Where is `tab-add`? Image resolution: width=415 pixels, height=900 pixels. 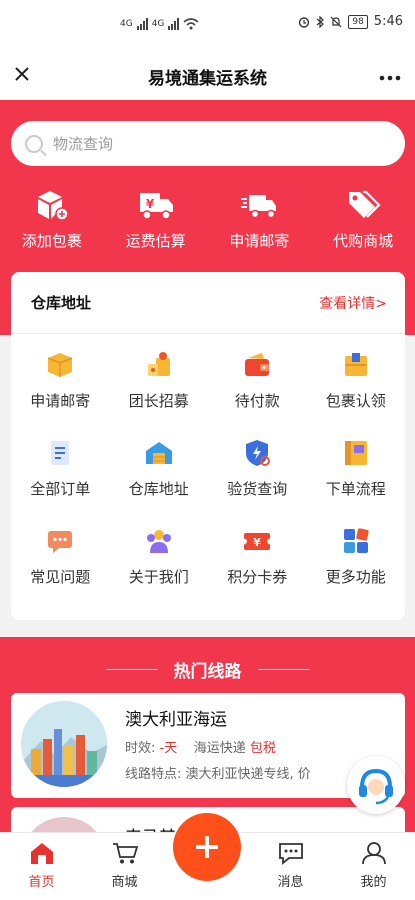 tab-add is located at coordinates (207, 856).